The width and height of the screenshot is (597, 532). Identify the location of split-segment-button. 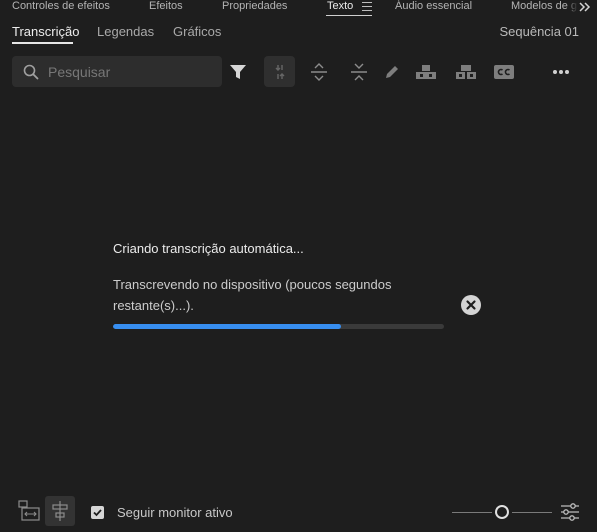
(279, 71).